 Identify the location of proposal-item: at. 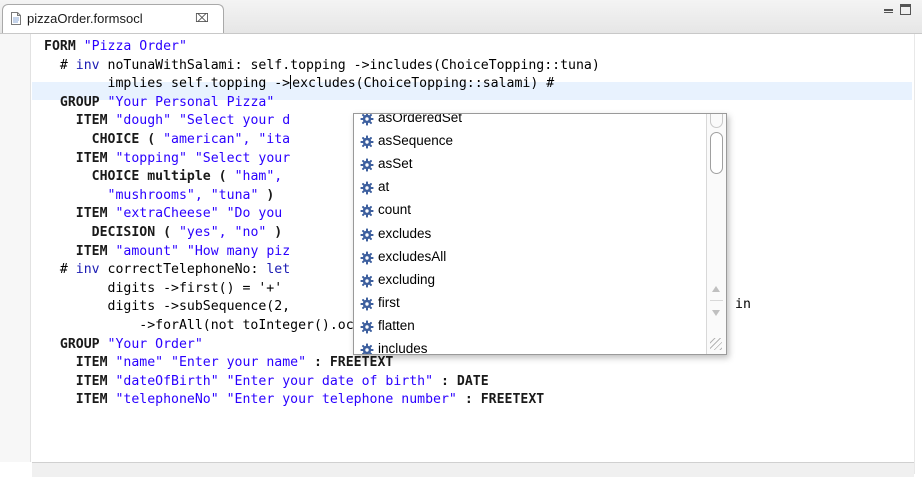
(530, 187).